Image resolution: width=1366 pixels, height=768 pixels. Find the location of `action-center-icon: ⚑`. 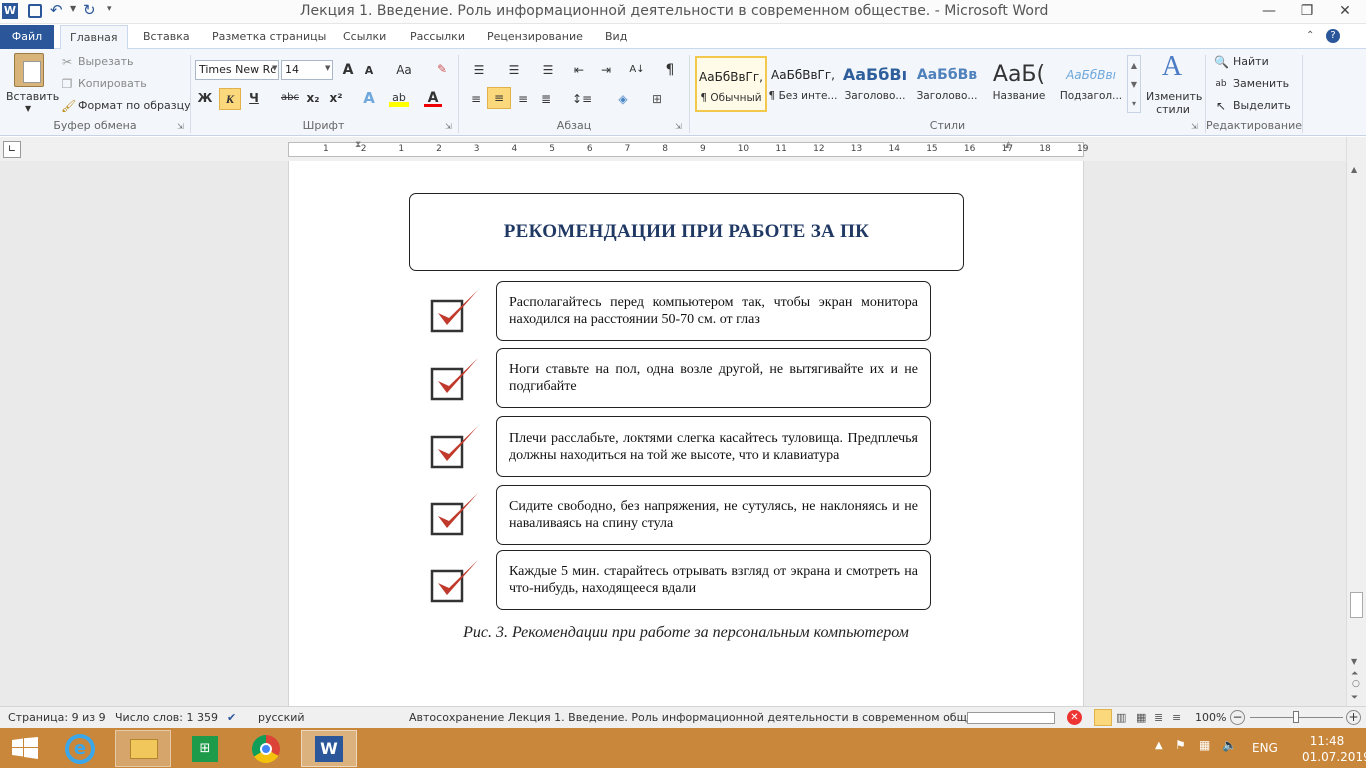

action-center-icon: ⚑ is located at coordinates (1180, 753).